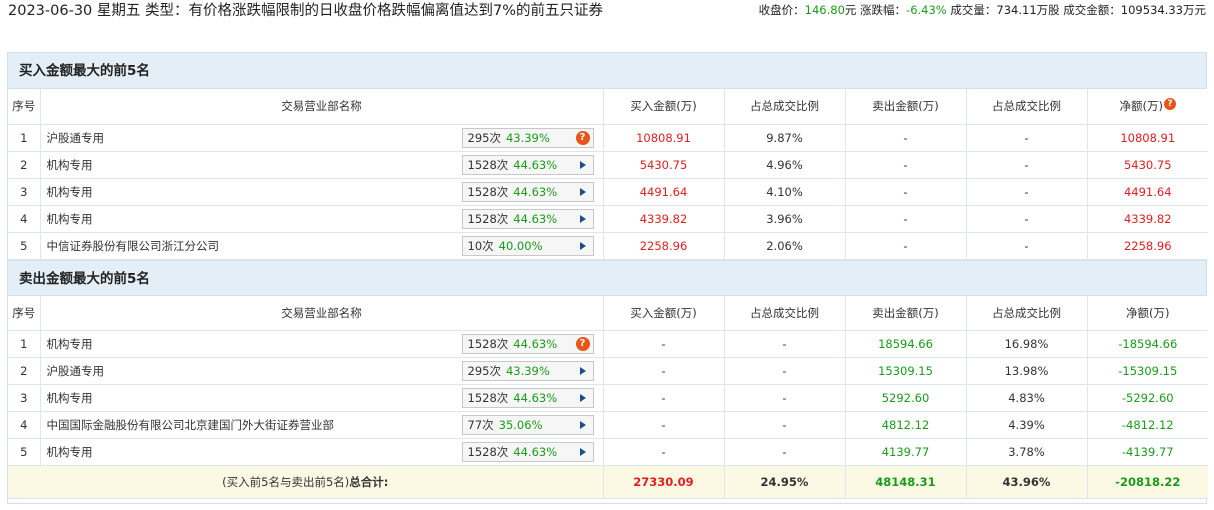  Describe the element at coordinates (322, 246) in the screenshot. I see `row-broker: 中信证券股份有限公司浙江分公司 10次 40.00%` at that location.